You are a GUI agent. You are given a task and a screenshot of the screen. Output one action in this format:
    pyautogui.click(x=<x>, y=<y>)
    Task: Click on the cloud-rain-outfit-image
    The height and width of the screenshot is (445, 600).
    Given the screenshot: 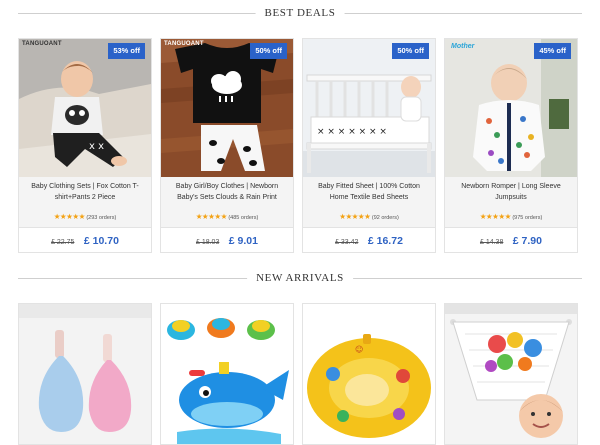 What is the action you would take?
    pyautogui.click(x=227, y=108)
    